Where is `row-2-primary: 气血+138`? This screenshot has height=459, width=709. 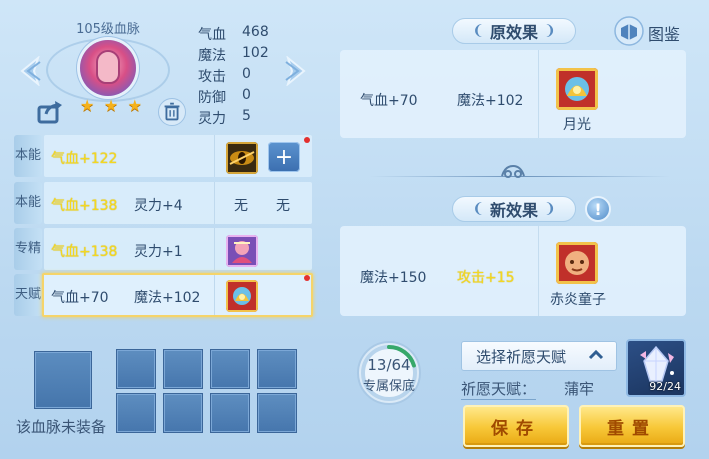
row-2-primary: 气血+138 is located at coordinates (84, 206).